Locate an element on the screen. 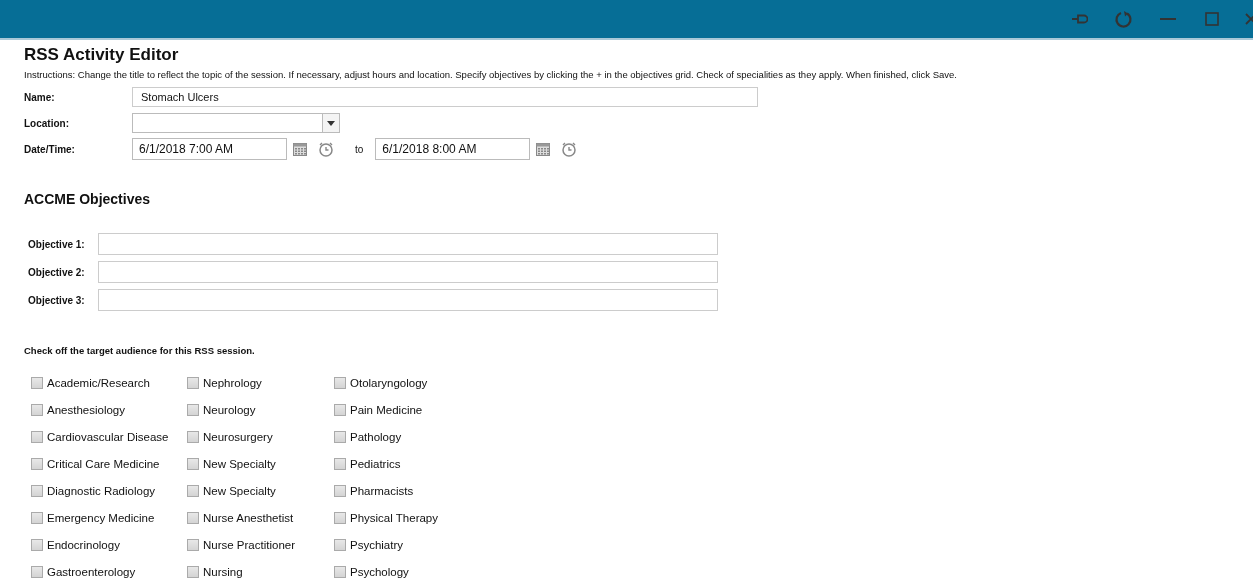 The width and height of the screenshot is (1253, 587). instructions-text: Instructions: Change the title to reflect the topic of the session. If necessary, adjust hours and location. Specify objectives by clicking the + in the objectives grid. Check of specialities as they apply. When finished, click Save. is located at coordinates (491, 74).